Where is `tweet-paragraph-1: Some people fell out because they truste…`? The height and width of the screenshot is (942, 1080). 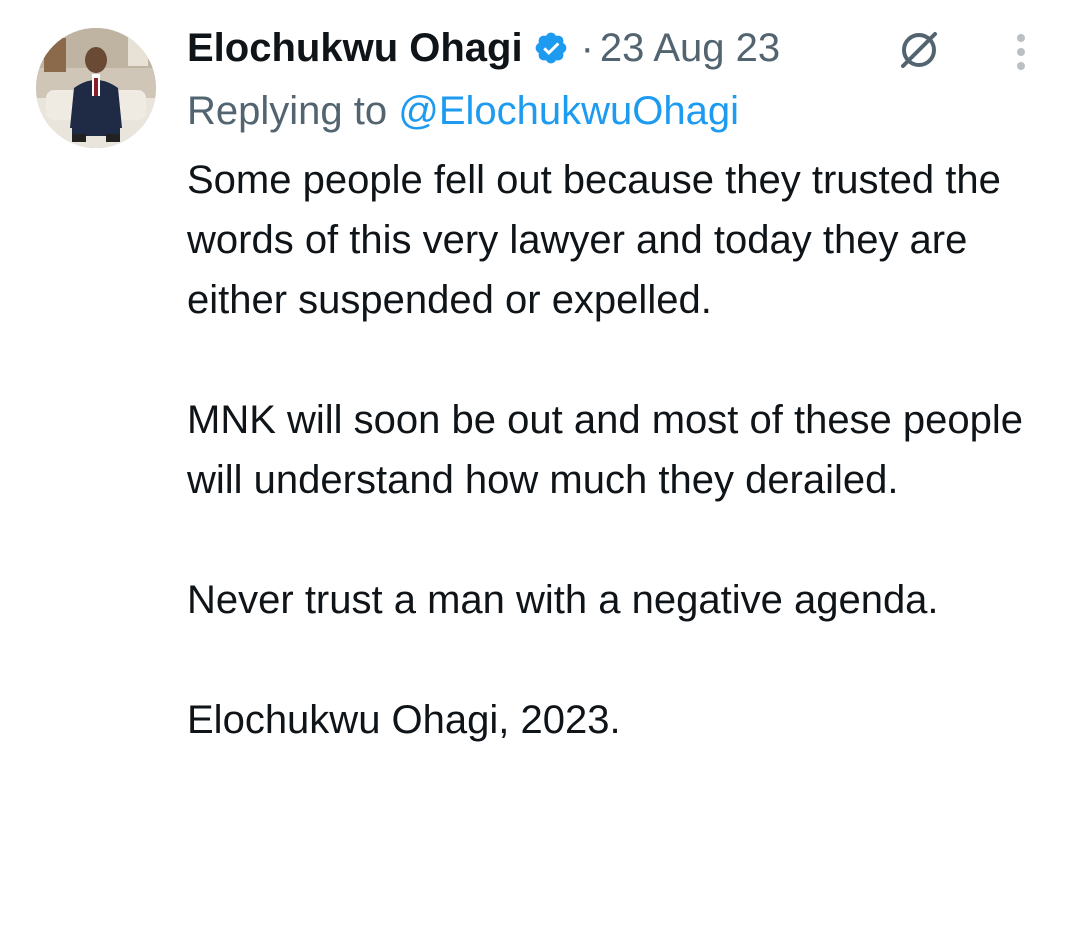
tweet-paragraph-1: Some people fell out because they truste… is located at coordinates (594, 240).